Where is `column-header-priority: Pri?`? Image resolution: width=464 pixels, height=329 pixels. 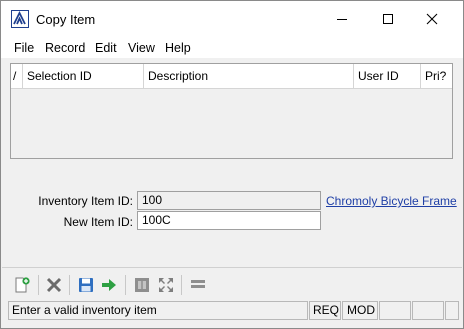
column-header-priority: Pri? is located at coordinates (436, 76).